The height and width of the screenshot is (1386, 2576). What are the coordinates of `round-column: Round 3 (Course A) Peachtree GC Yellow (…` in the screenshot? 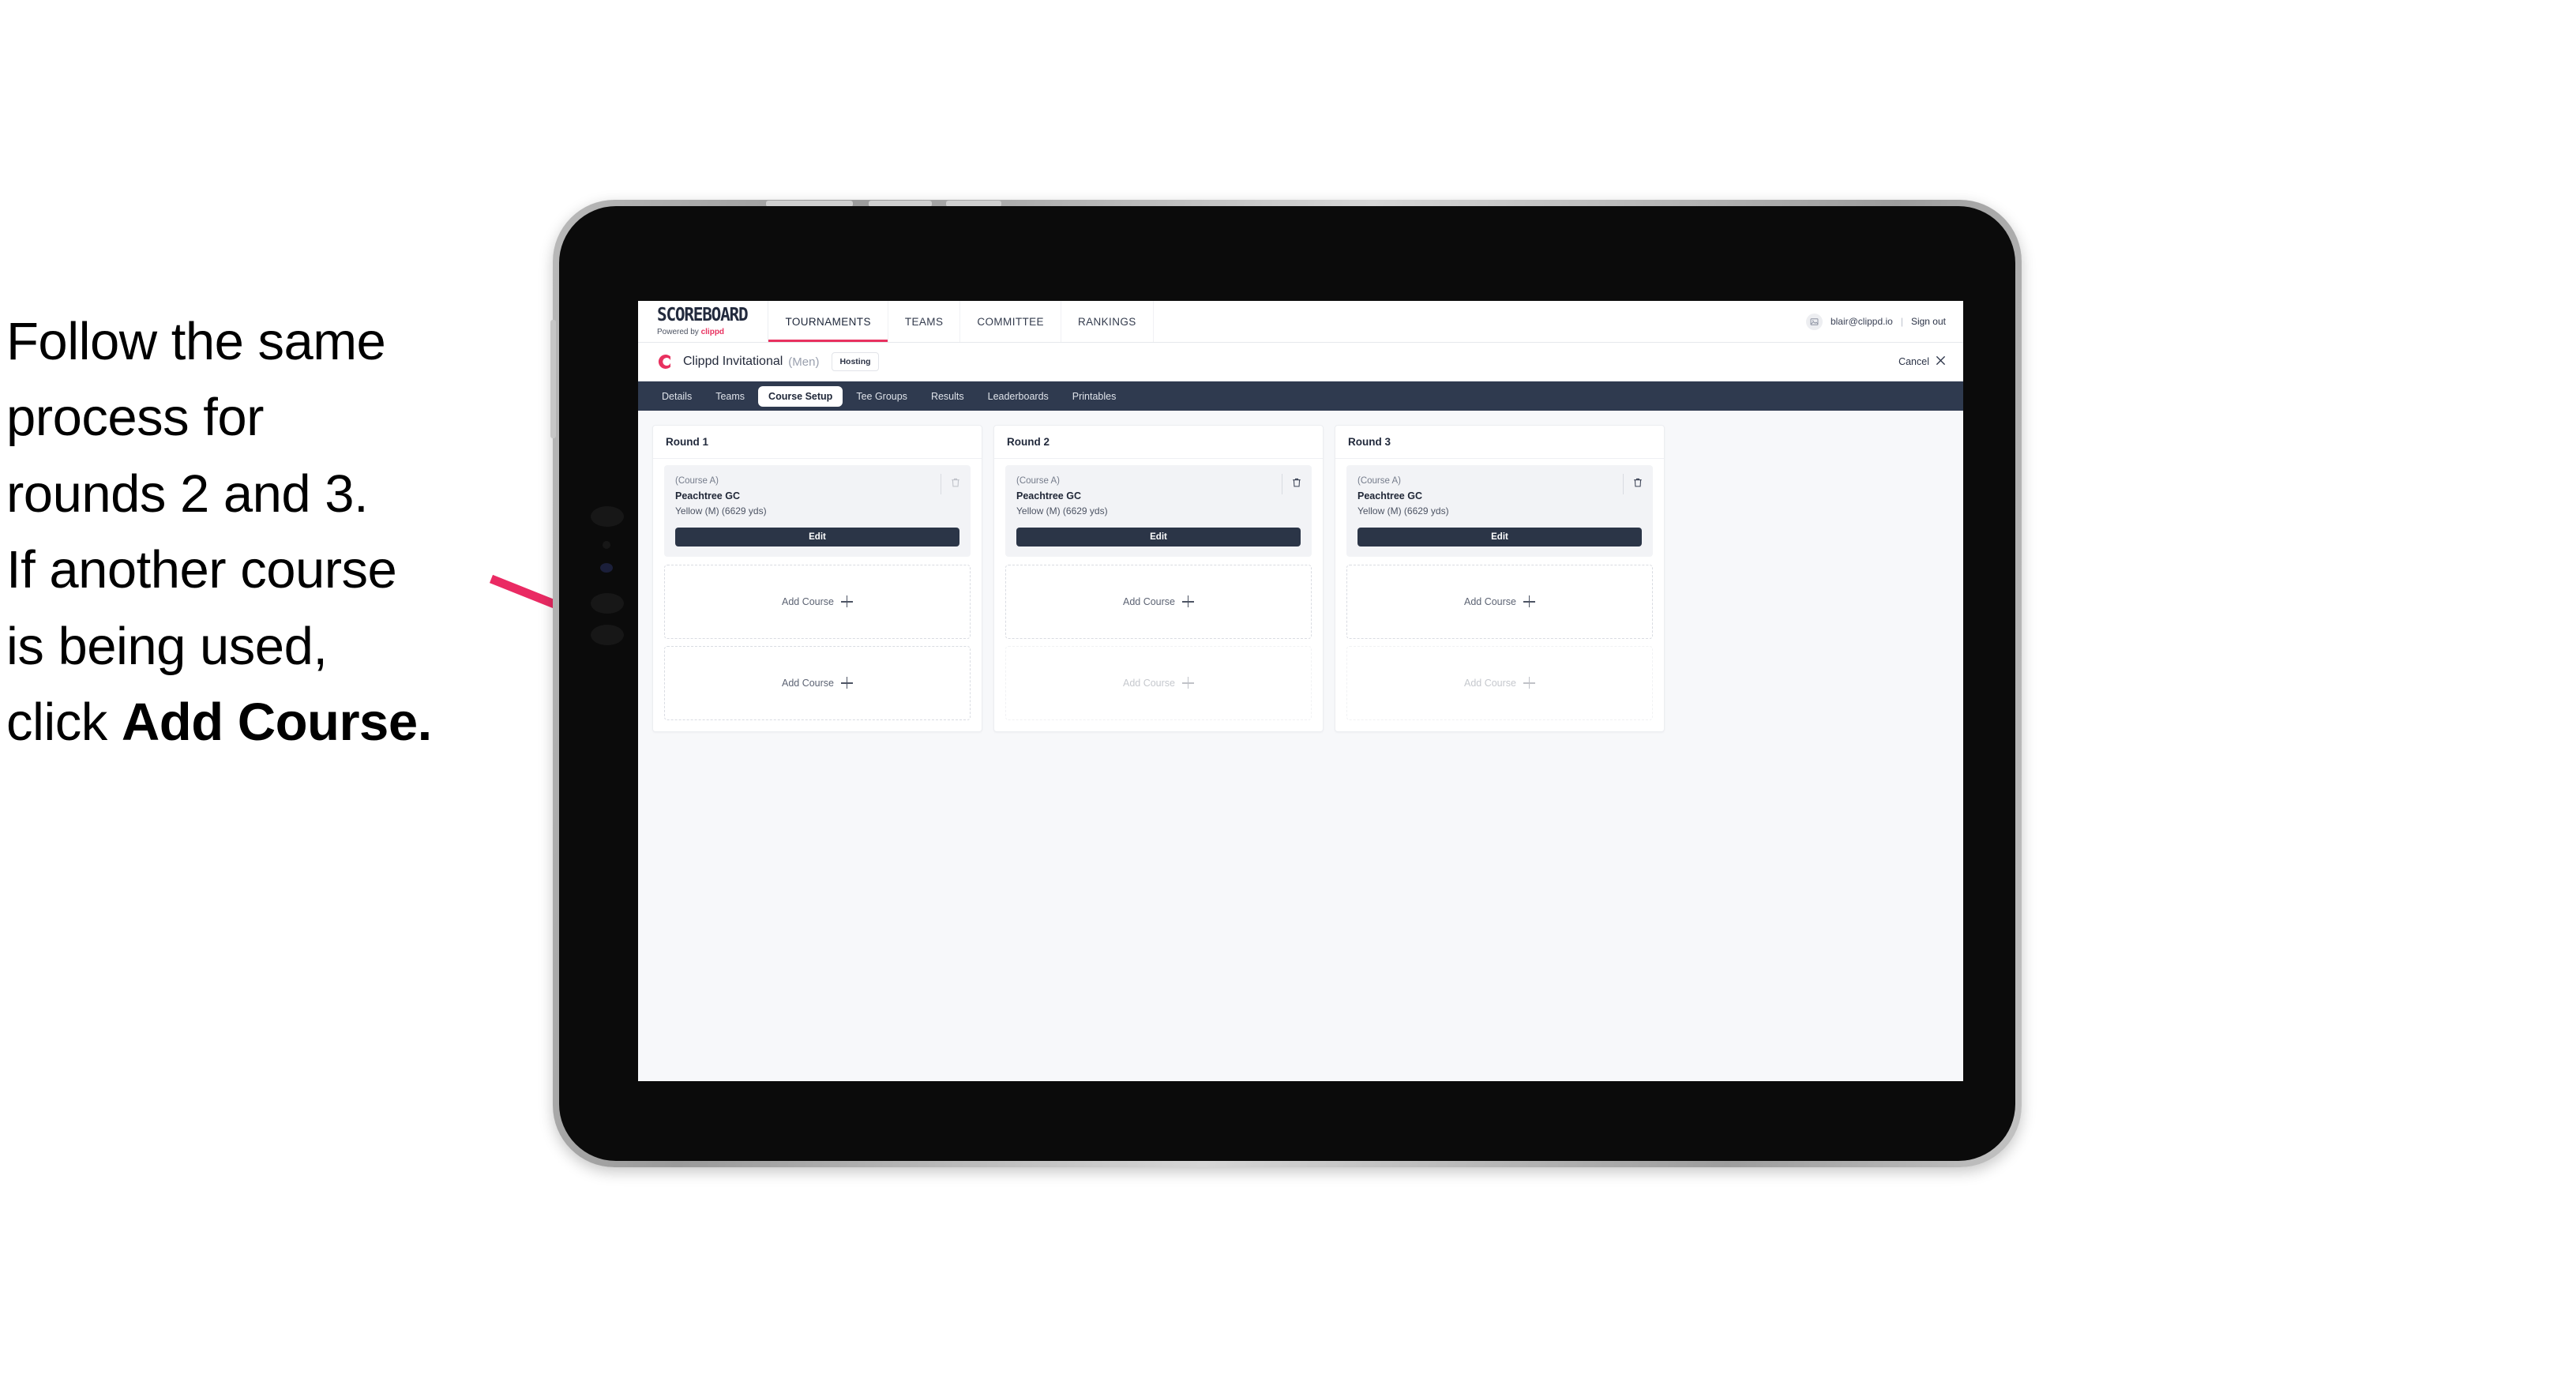 It's located at (1500, 578).